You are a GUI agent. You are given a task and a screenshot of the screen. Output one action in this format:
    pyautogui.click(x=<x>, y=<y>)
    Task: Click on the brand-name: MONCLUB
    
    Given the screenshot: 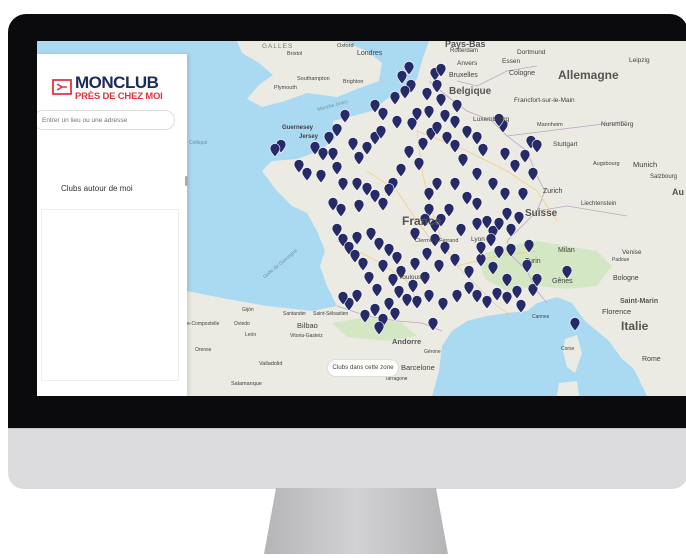 What is the action you would take?
    pyautogui.click(x=117, y=82)
    